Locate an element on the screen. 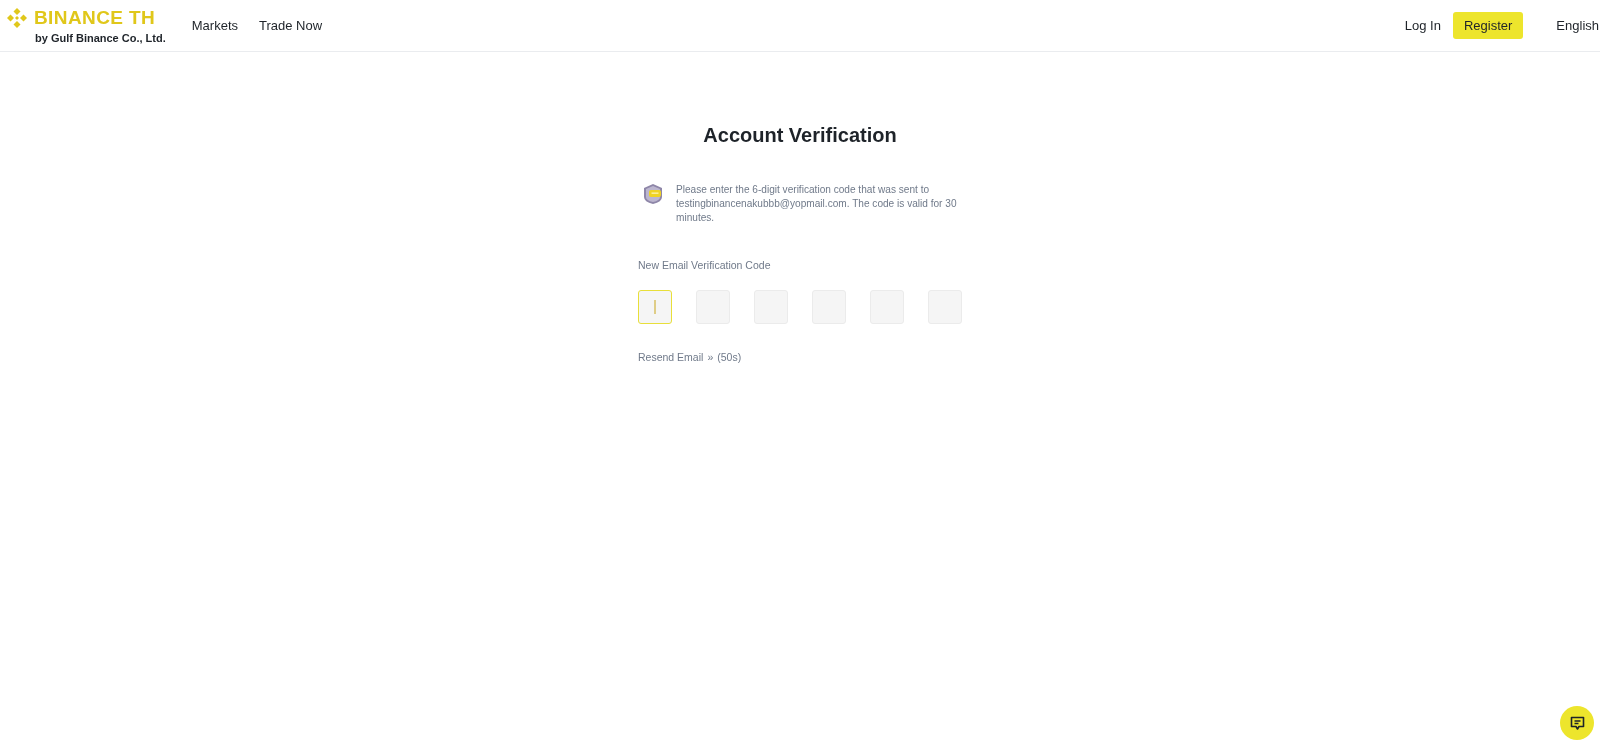 This screenshot has height=745, width=1600. code-input-field is located at coordinates (655, 307).